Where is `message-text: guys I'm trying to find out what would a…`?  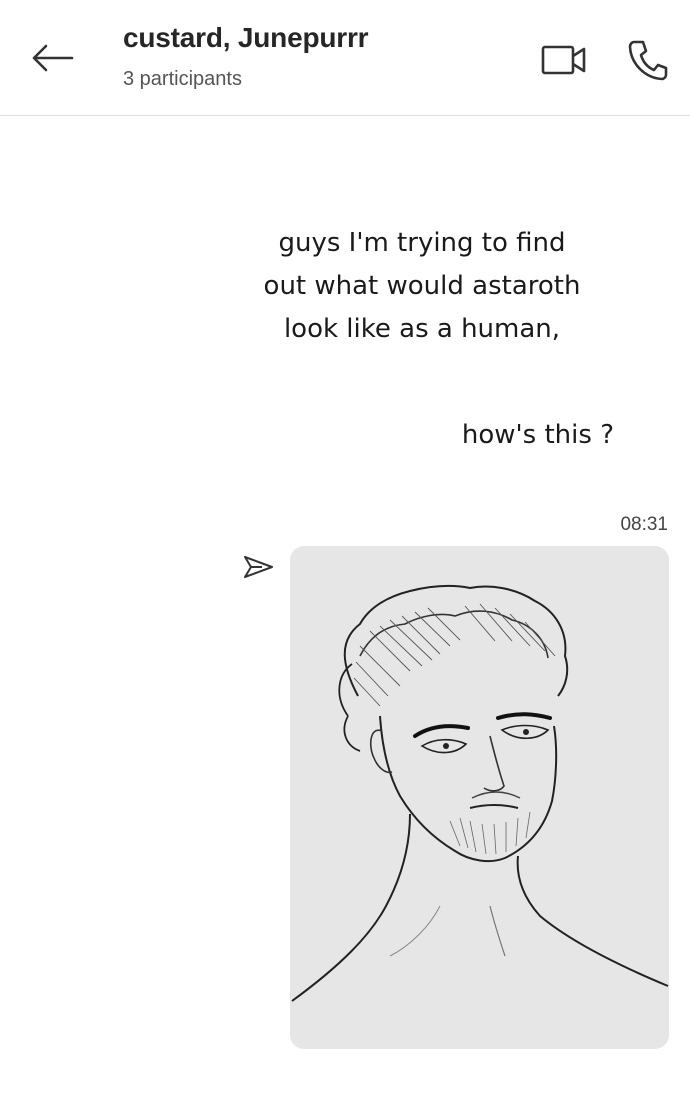 message-text: guys I'm trying to find out what would a… is located at coordinates (422, 286).